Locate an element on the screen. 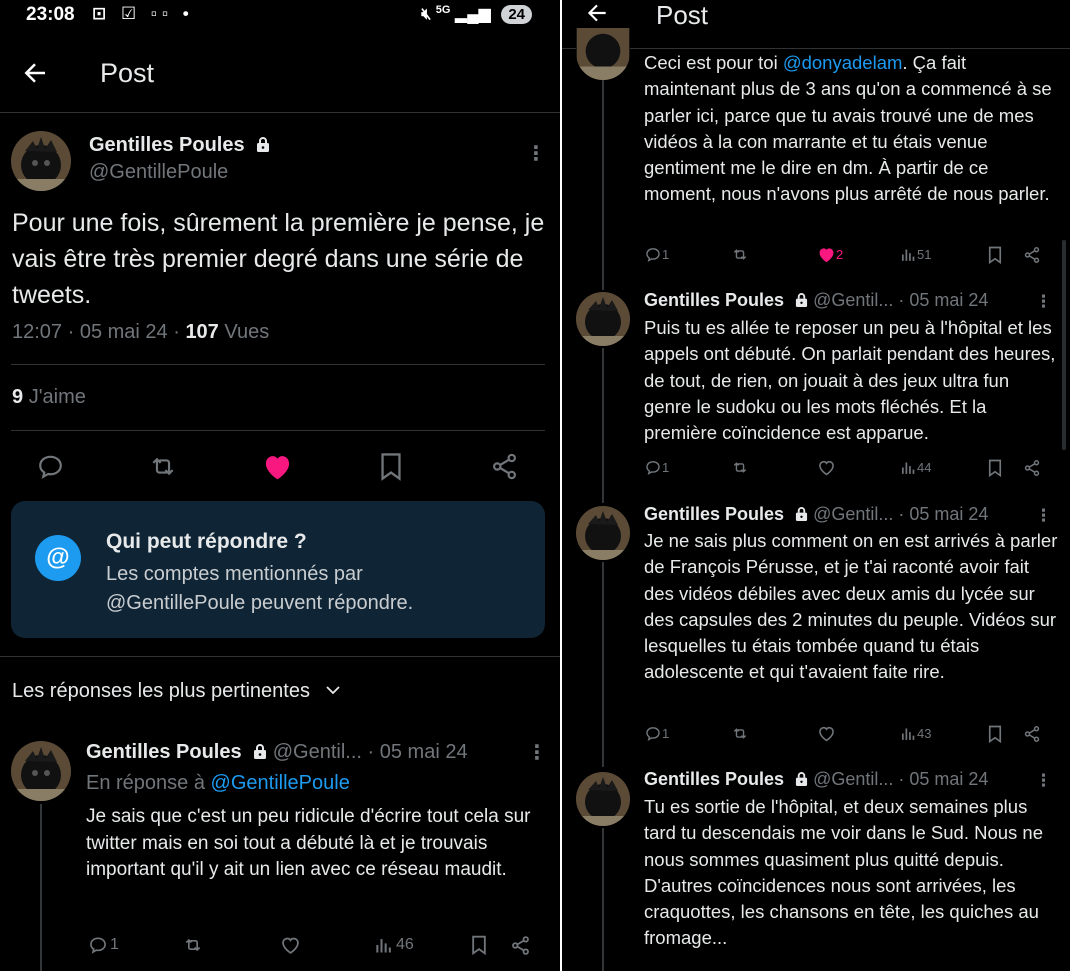 The width and height of the screenshot is (1070, 971). in-reply-prefix: En réponse à is located at coordinates (145, 783).